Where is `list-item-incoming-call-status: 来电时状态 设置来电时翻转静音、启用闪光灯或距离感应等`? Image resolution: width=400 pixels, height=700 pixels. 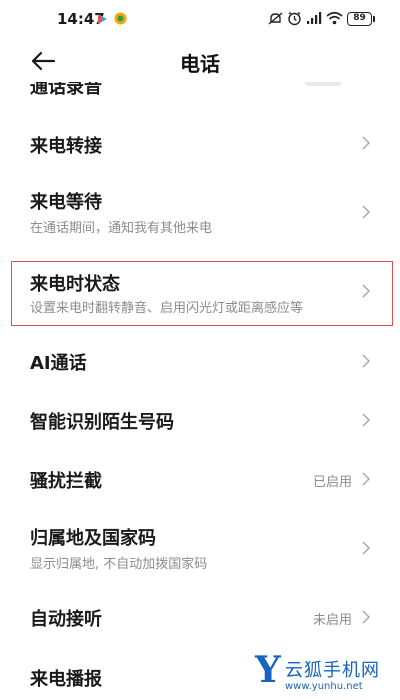
list-item-incoming-call-status: 来电时状态 设置来电时翻转静音、启用闪光灯或距离感应等 is located at coordinates (200, 294).